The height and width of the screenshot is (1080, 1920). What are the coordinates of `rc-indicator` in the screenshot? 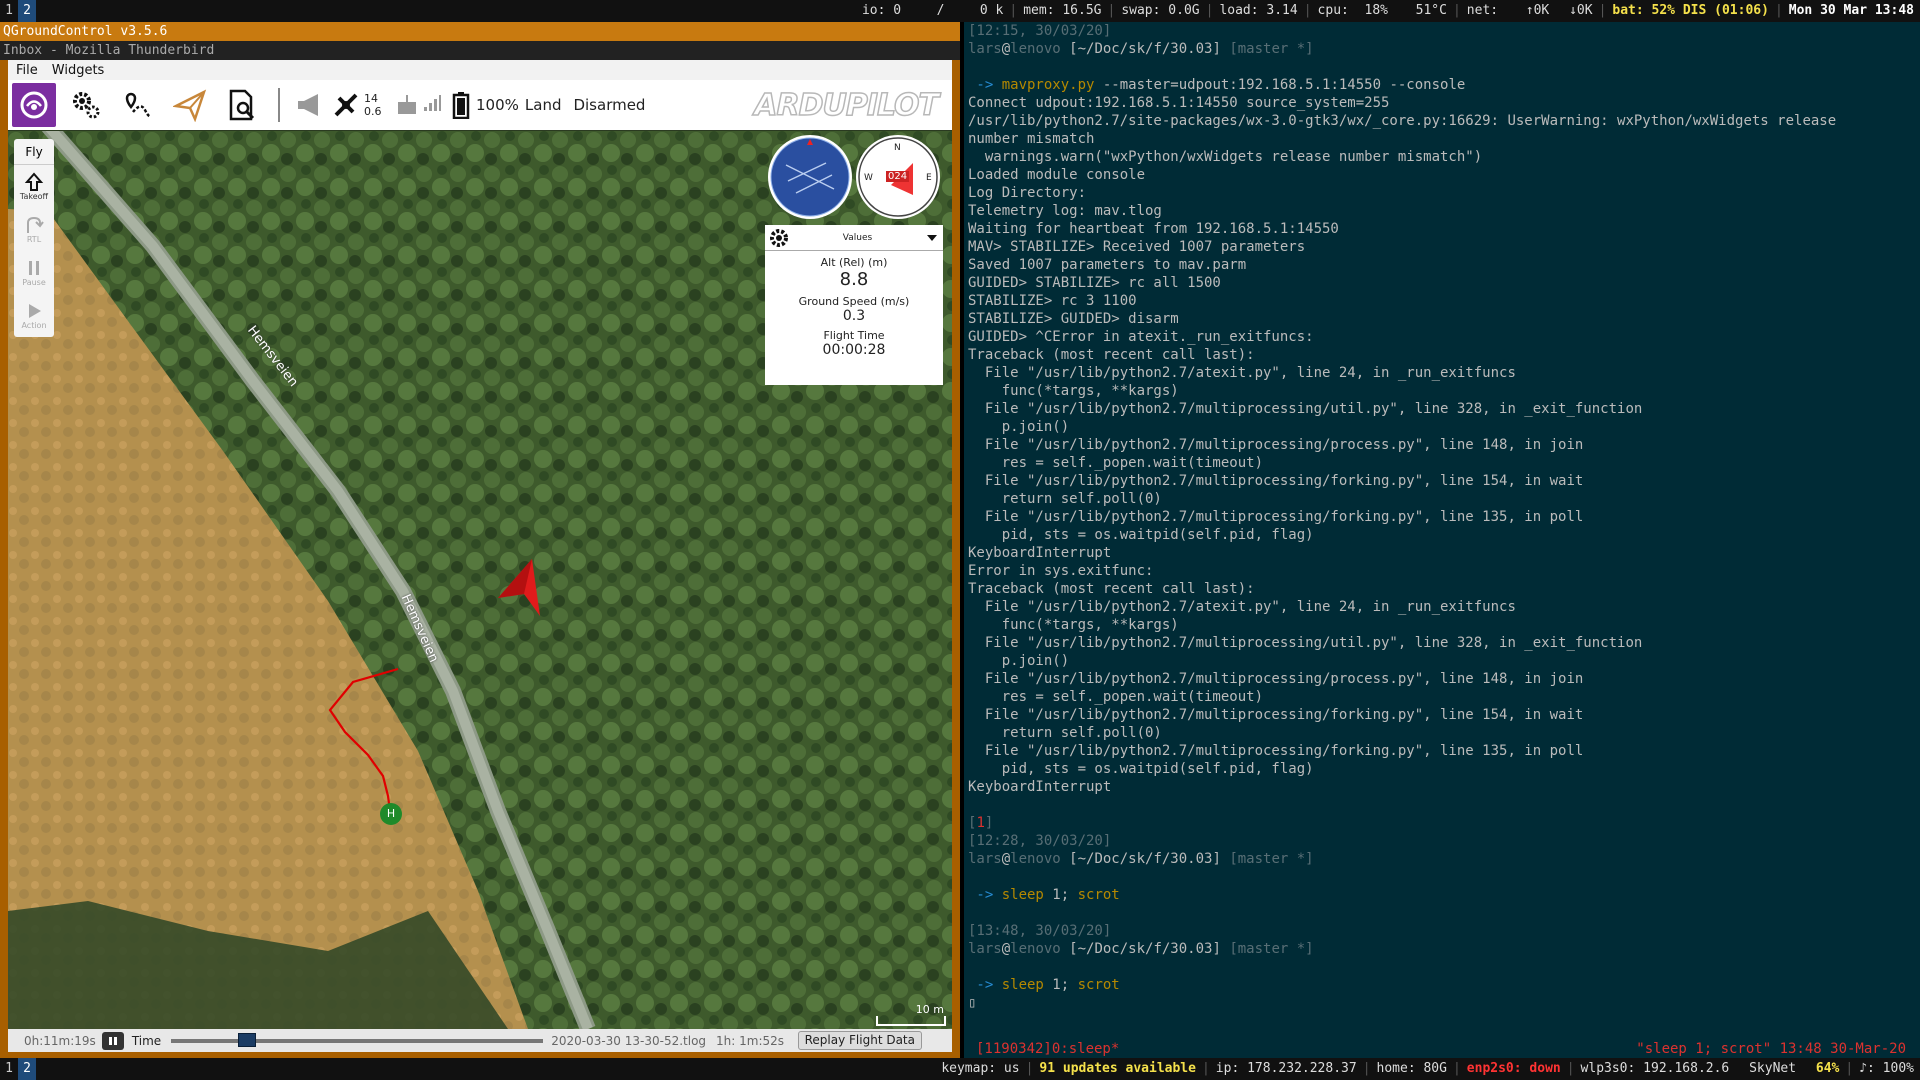 It's located at (407, 105).